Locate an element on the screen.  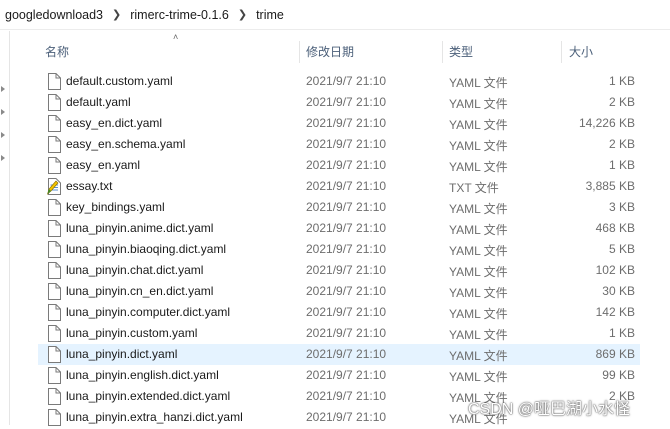
file-name: luna_pinyin.extra_hanzi.dict.yaml is located at coordinates (154, 417).